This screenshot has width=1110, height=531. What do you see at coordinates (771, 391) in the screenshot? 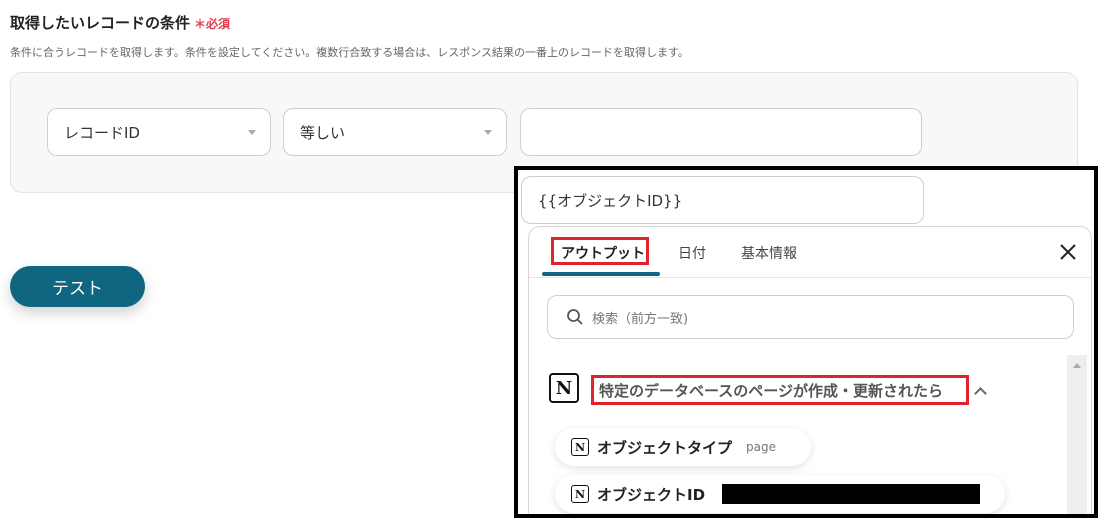
I see `group-label: 特定のデータベースのページが作成・更新されたら` at bounding box center [771, 391].